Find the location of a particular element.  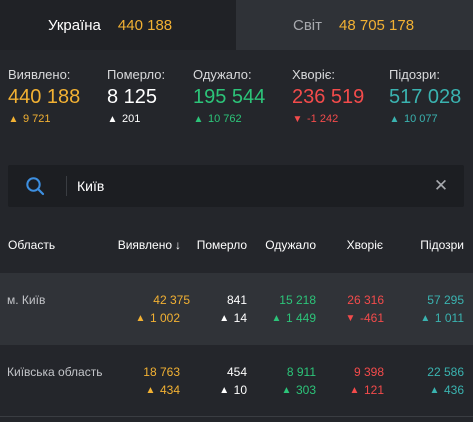

tab-ukraine: Україна 440 188 is located at coordinates (118, 25).